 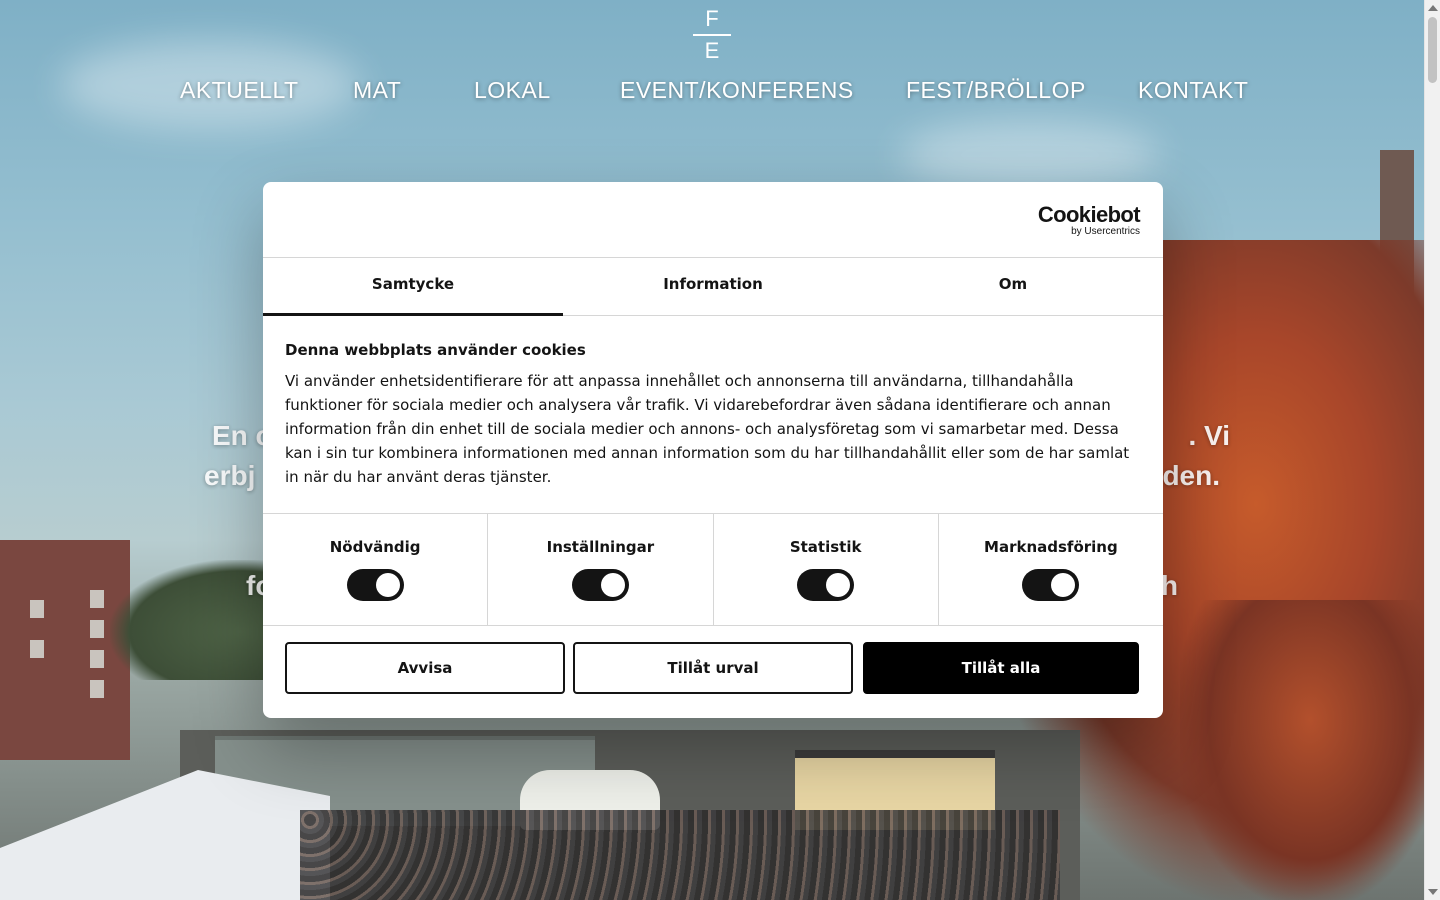 I want to click on toggle-marknadsforing, so click(x=1051, y=585).